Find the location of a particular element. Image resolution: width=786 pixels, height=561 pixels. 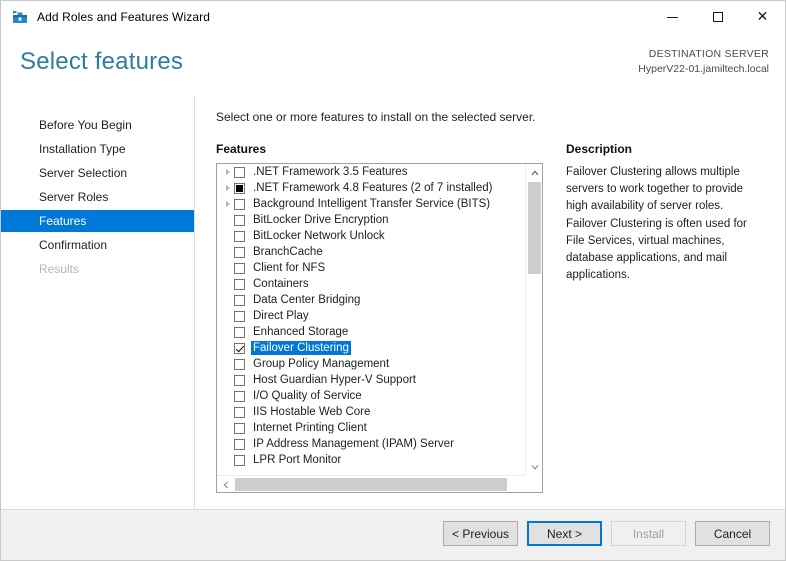

sidebar-item-before-you-begin: Before You Begin is located at coordinates (97, 125).